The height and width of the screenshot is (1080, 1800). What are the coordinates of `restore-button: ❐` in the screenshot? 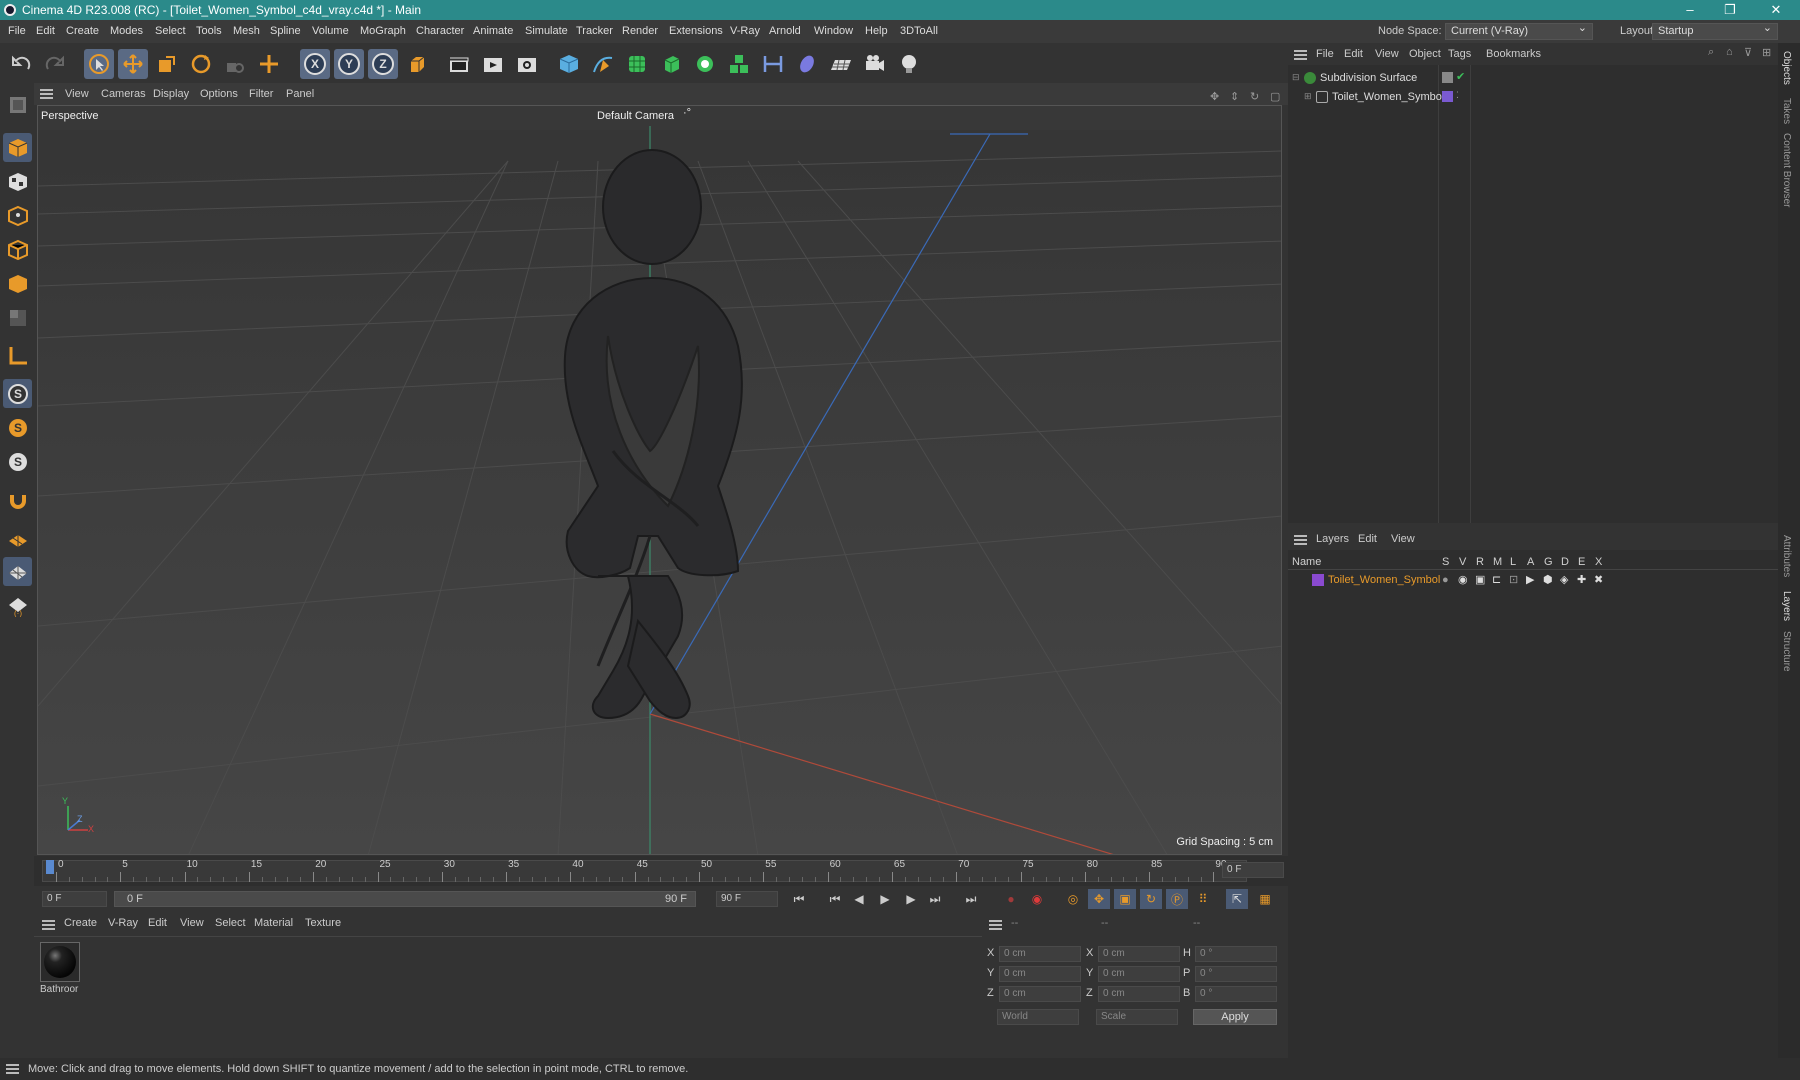 It's located at (1730, 10).